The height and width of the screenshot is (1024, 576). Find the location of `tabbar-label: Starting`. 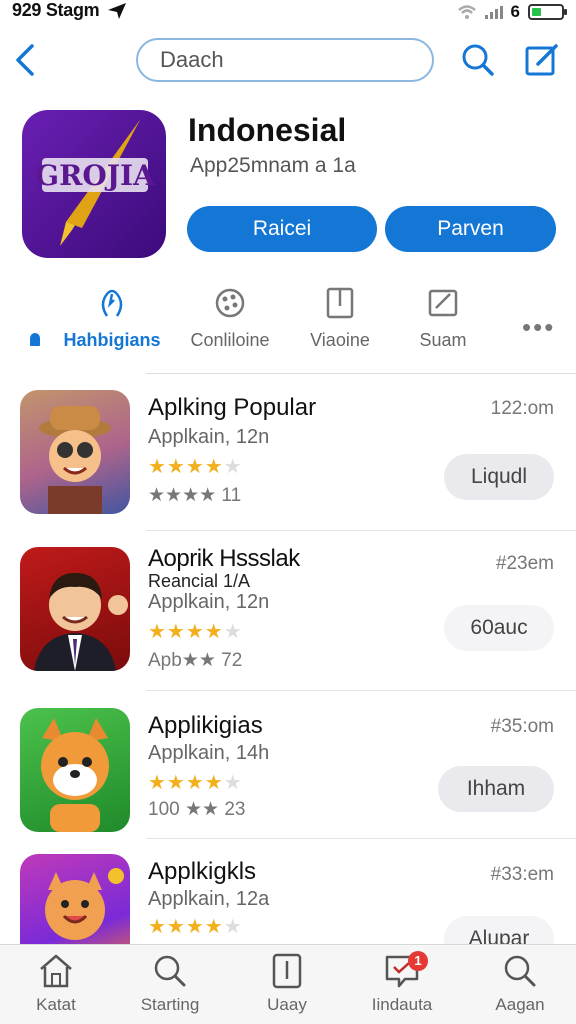

tabbar-label: Starting is located at coordinates (170, 1004).